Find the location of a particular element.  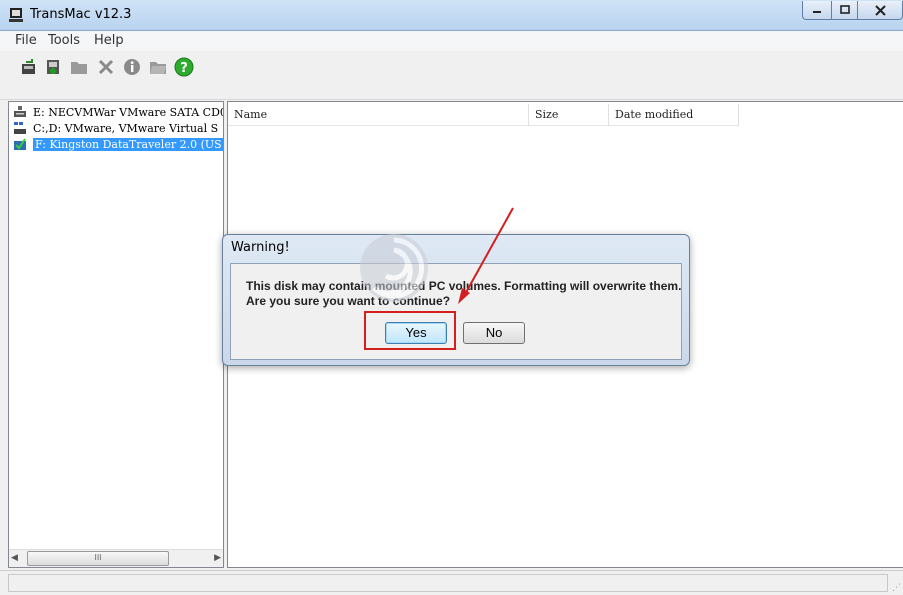

maximize-button is located at coordinates (844, 10).